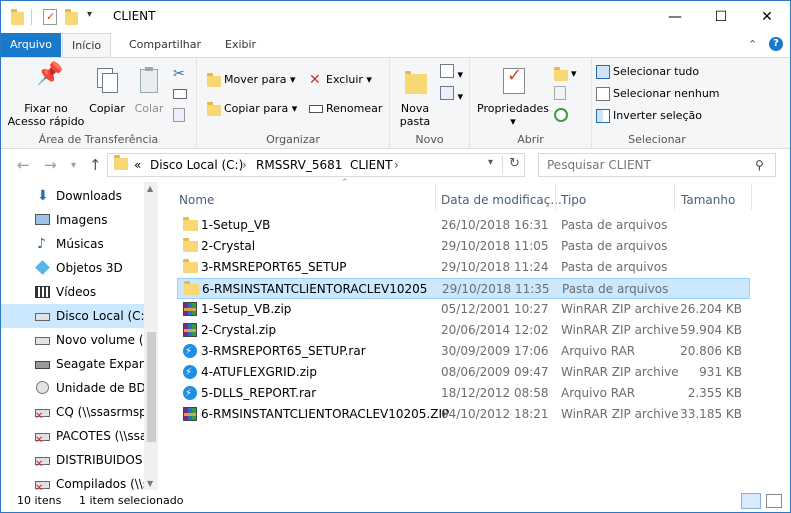 This screenshot has width=791, height=513. I want to click on nav-item: ✕ DISTRIBUIDOS (\, so click(72, 460).